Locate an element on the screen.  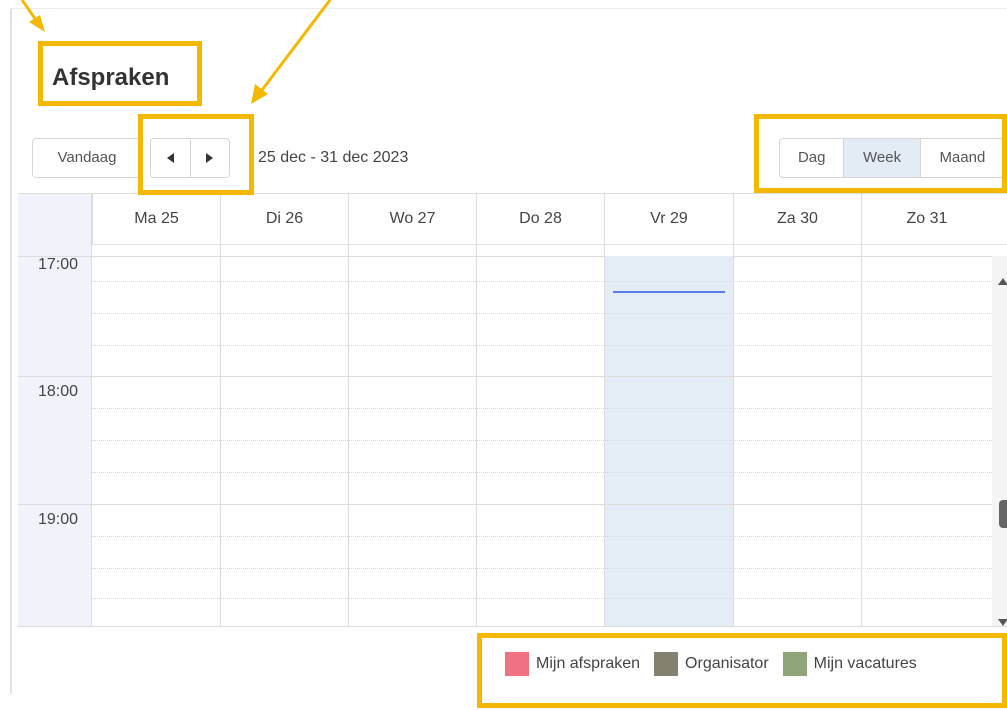
page-left-border is located at coordinates (11, 351).